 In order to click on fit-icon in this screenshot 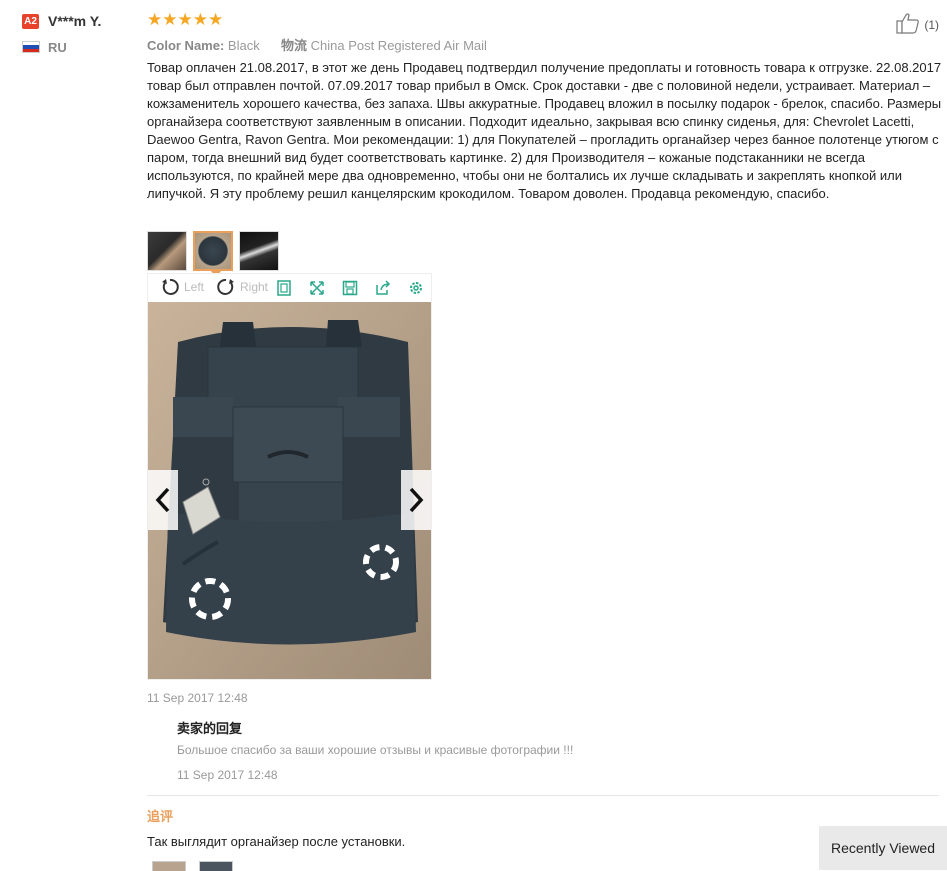, I will do `click(284, 288)`.